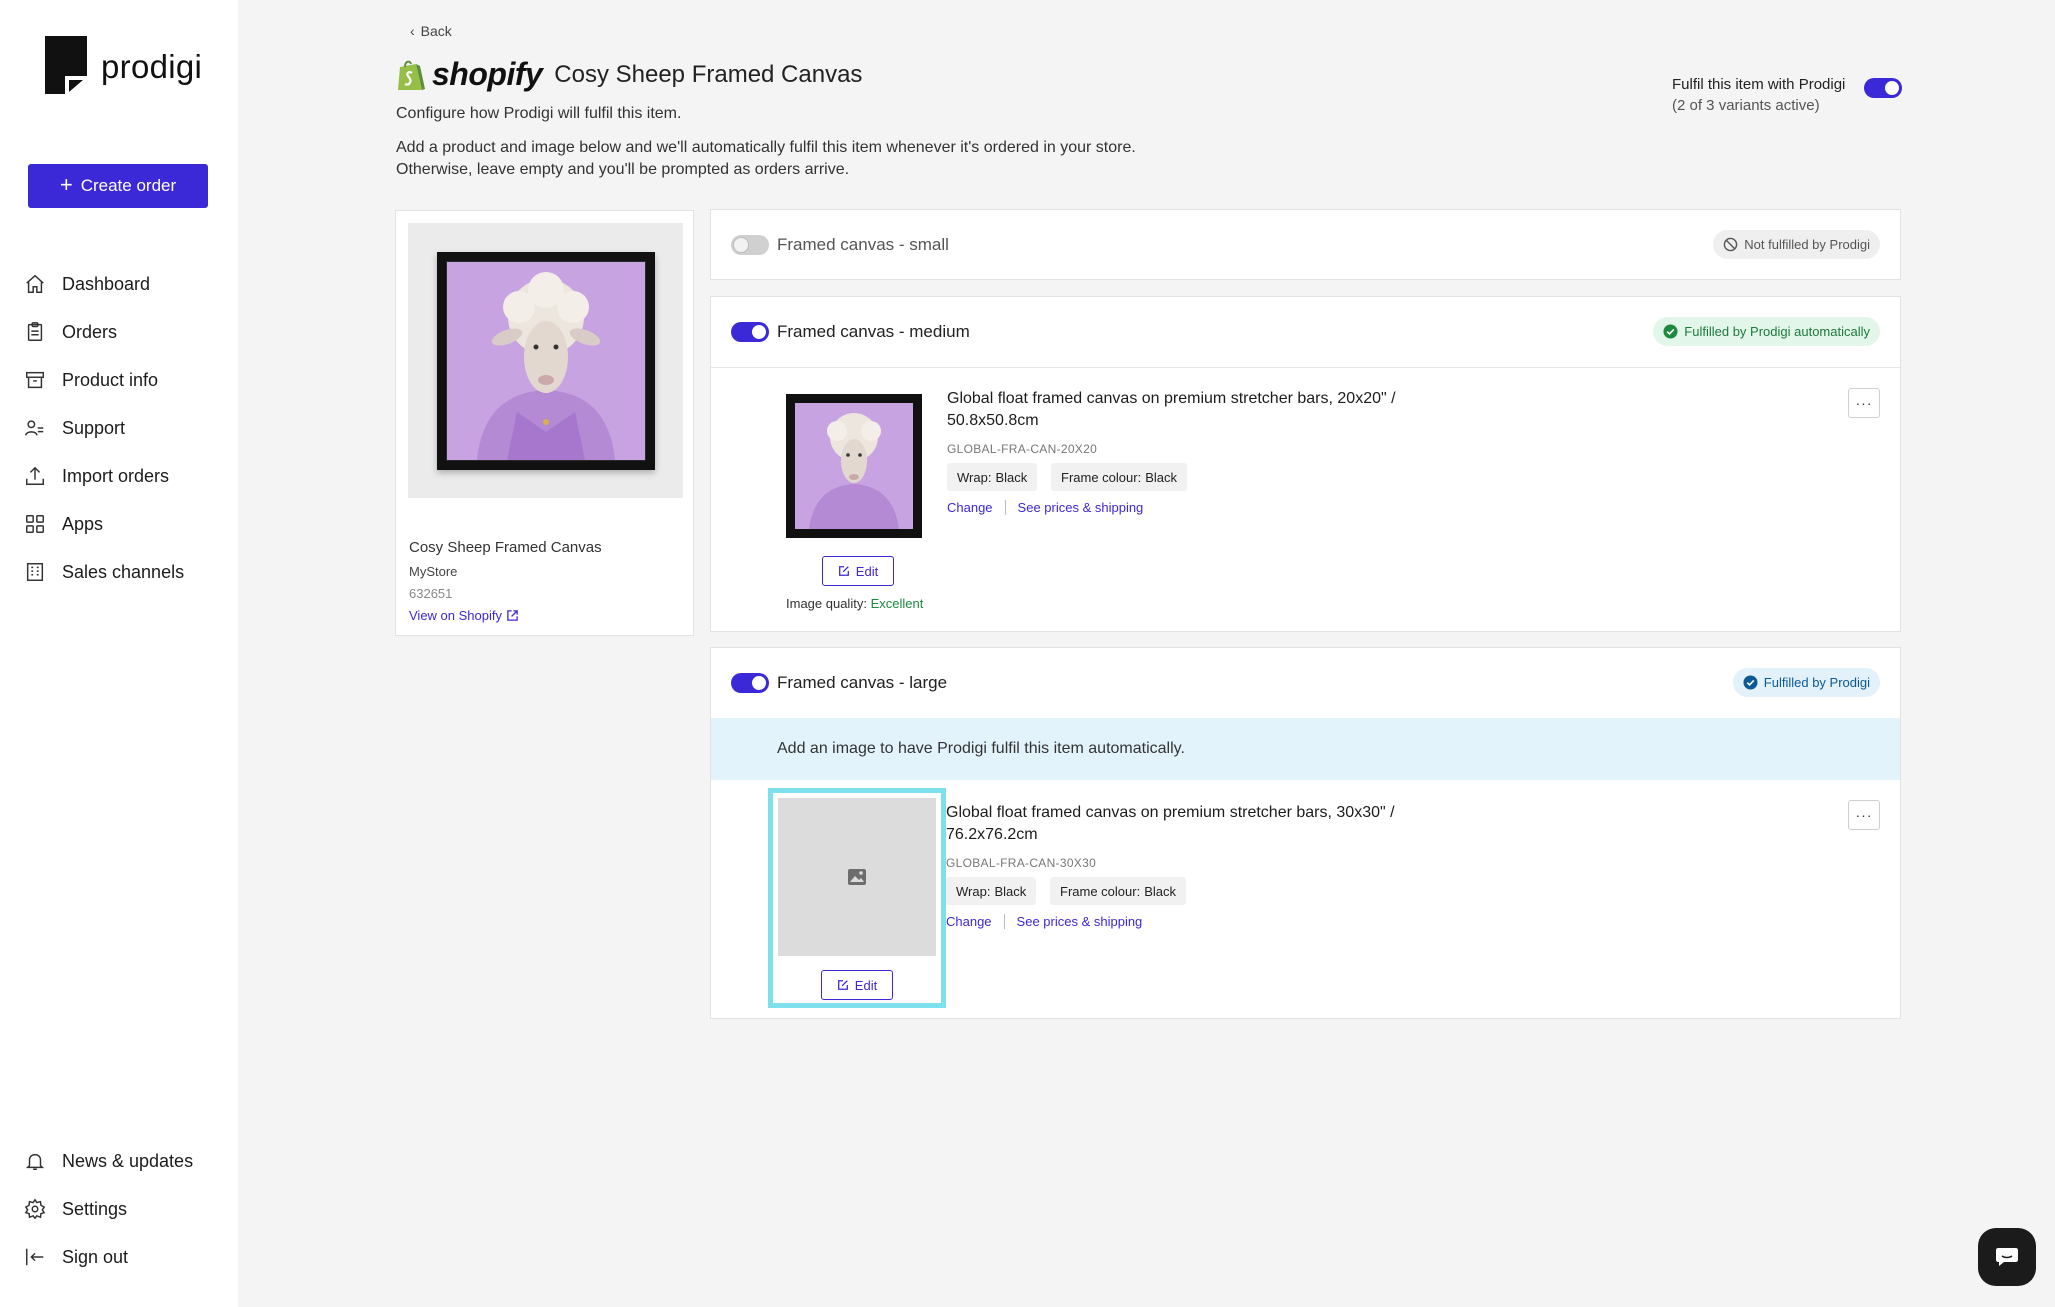 The width and height of the screenshot is (2055, 1307). What do you see at coordinates (1759, 84) in the screenshot?
I see `fulfil-label: Fulfil this item with Prodigi` at bounding box center [1759, 84].